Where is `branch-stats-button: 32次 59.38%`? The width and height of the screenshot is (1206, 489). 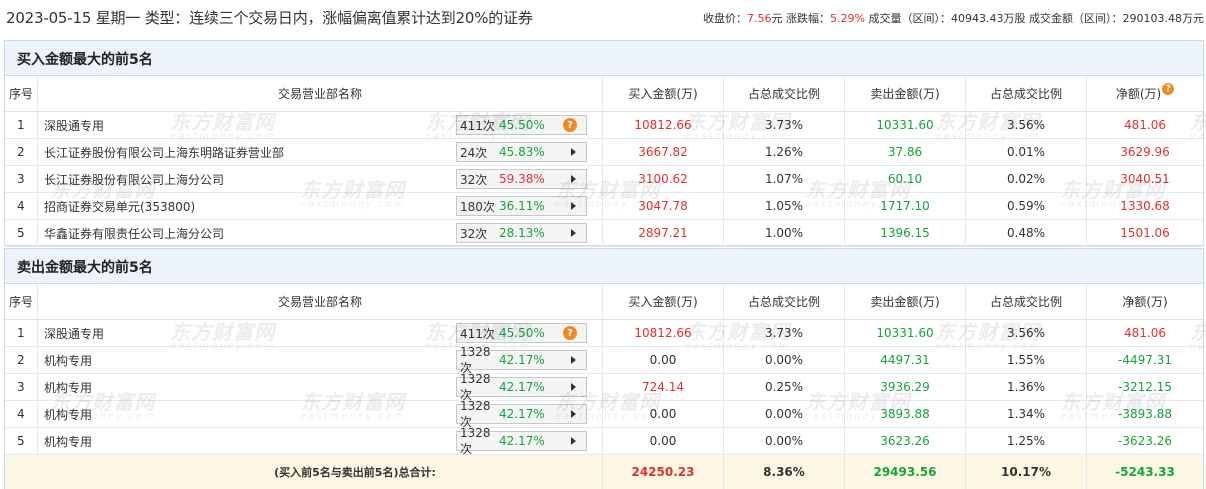
branch-stats-button: 32次 59.38% is located at coordinates (521, 179).